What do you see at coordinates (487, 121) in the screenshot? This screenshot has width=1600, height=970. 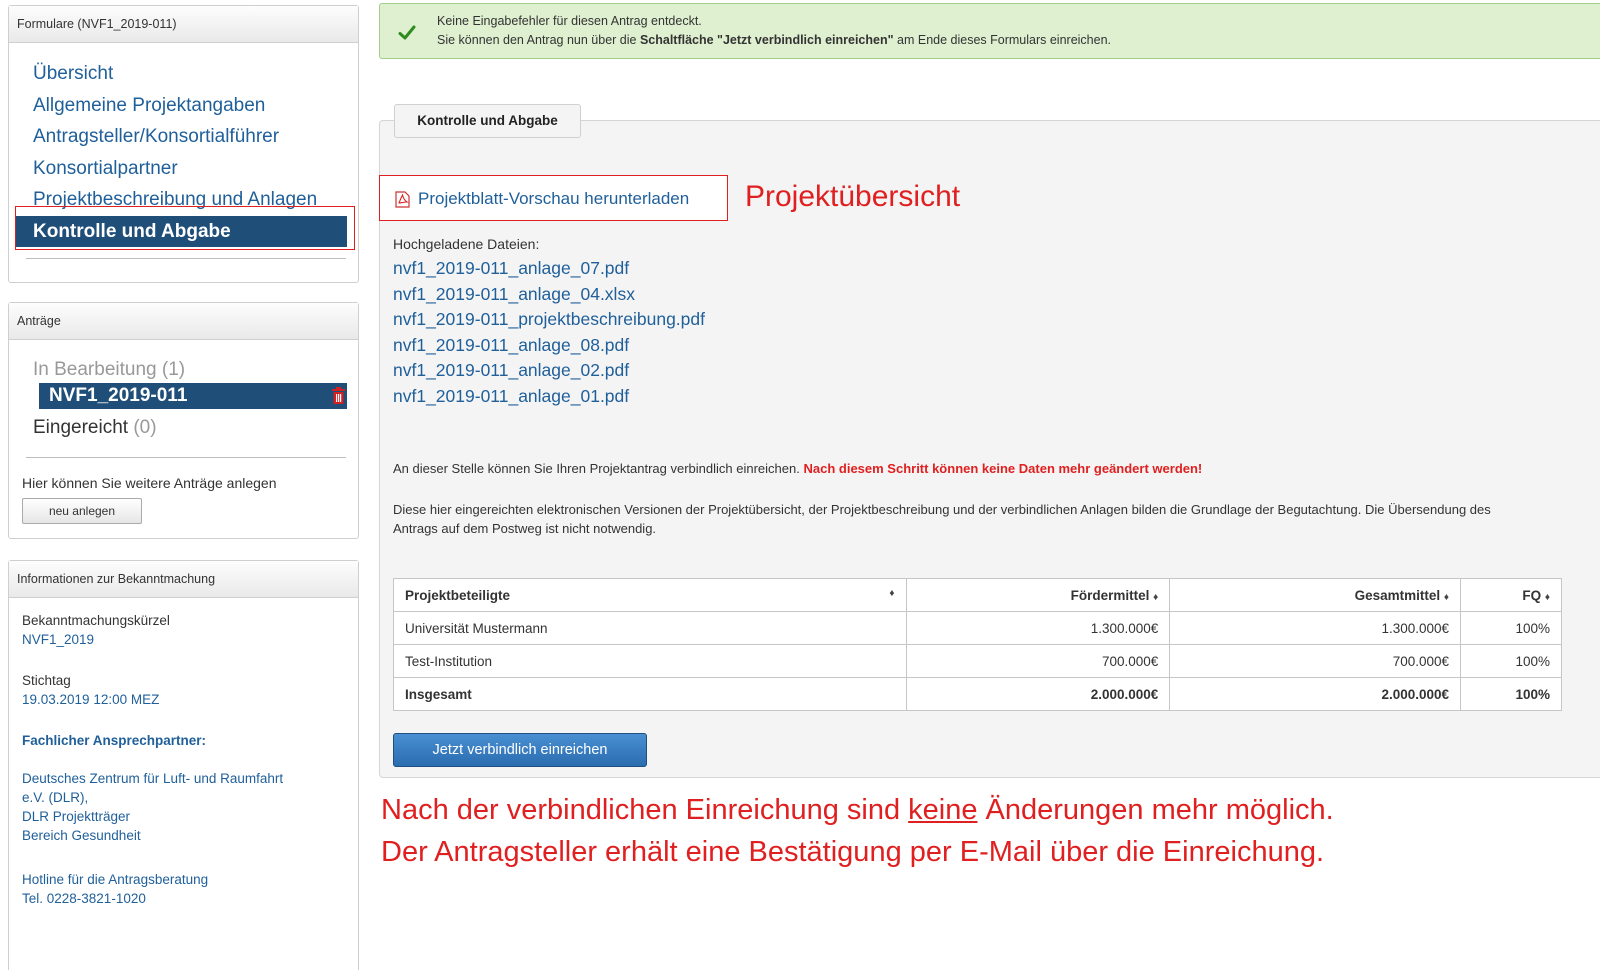 I see `section-legend: Kontrolle und Abgabe` at bounding box center [487, 121].